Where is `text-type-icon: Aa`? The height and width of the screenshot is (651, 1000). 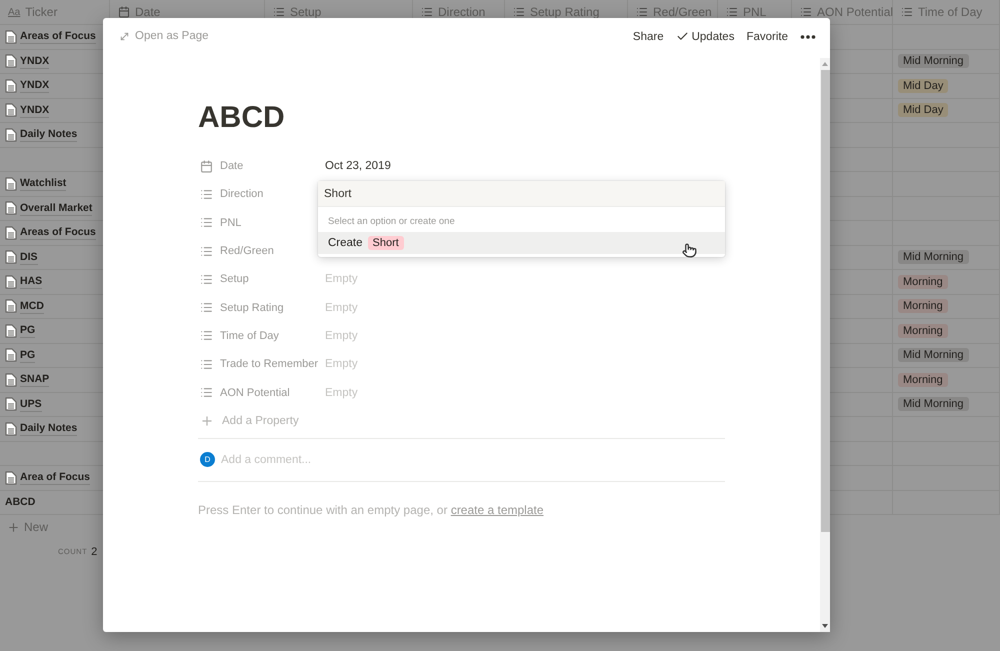
text-type-icon: Aa is located at coordinates (14, 12).